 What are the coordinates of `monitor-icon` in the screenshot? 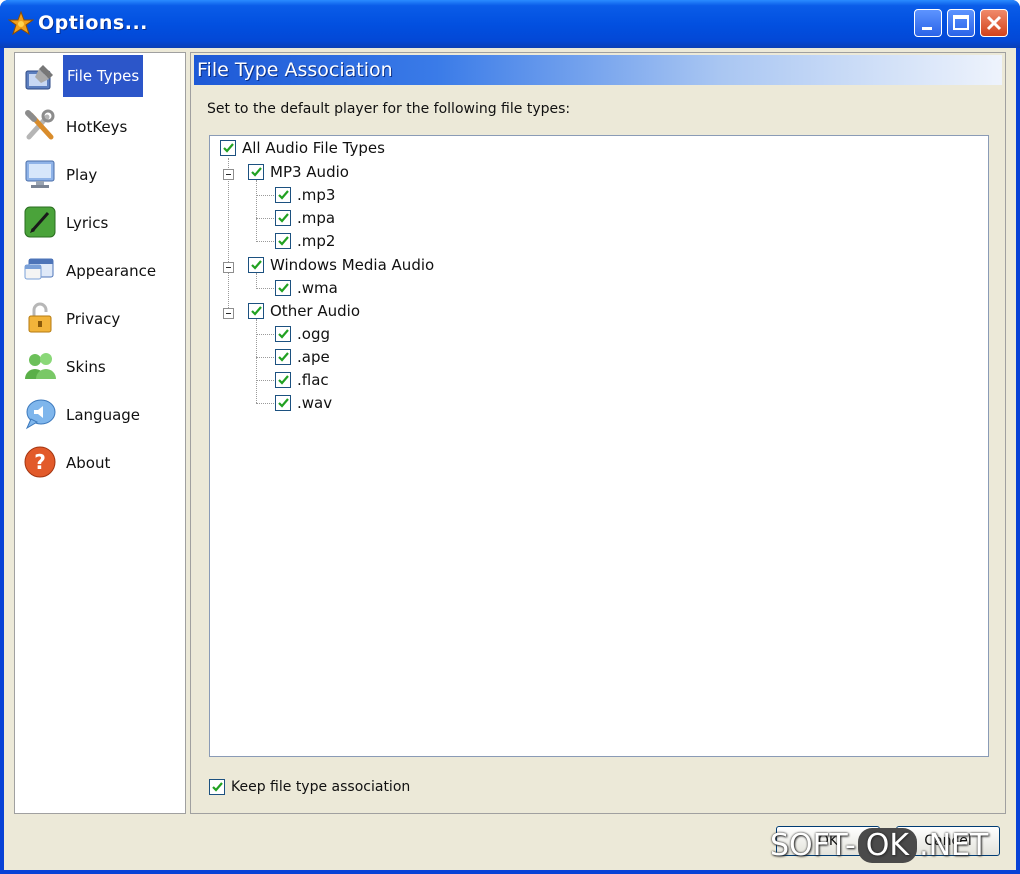 It's located at (40, 174).